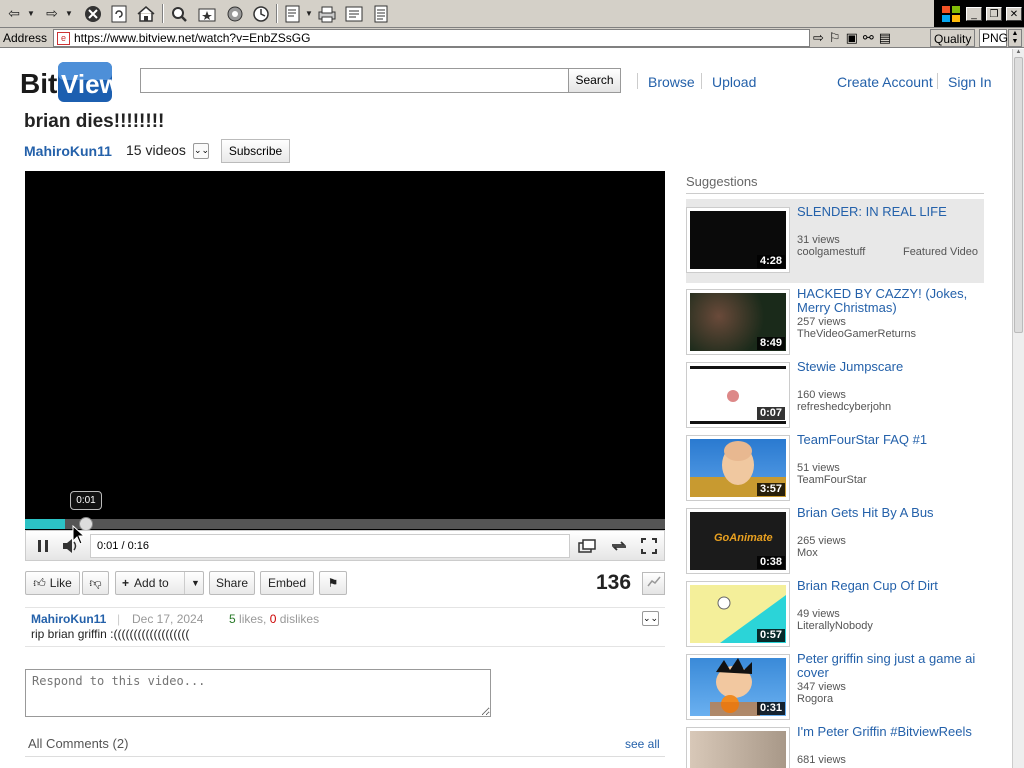  I want to click on suggestion-title: Brian Gets Hit By A Bus, so click(889, 513).